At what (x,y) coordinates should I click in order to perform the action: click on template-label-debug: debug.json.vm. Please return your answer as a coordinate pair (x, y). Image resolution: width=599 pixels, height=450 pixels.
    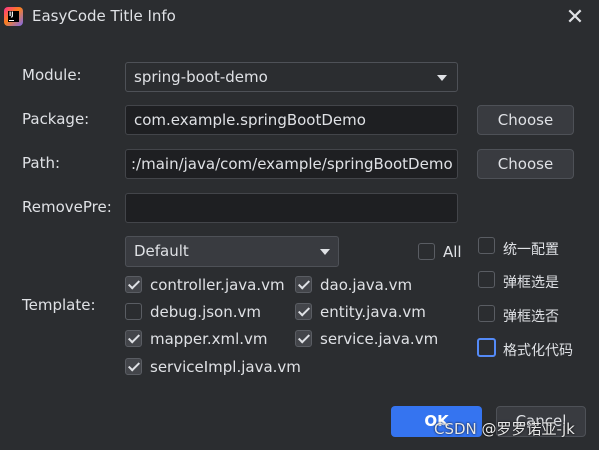
    Looking at the image, I should click on (205, 312).